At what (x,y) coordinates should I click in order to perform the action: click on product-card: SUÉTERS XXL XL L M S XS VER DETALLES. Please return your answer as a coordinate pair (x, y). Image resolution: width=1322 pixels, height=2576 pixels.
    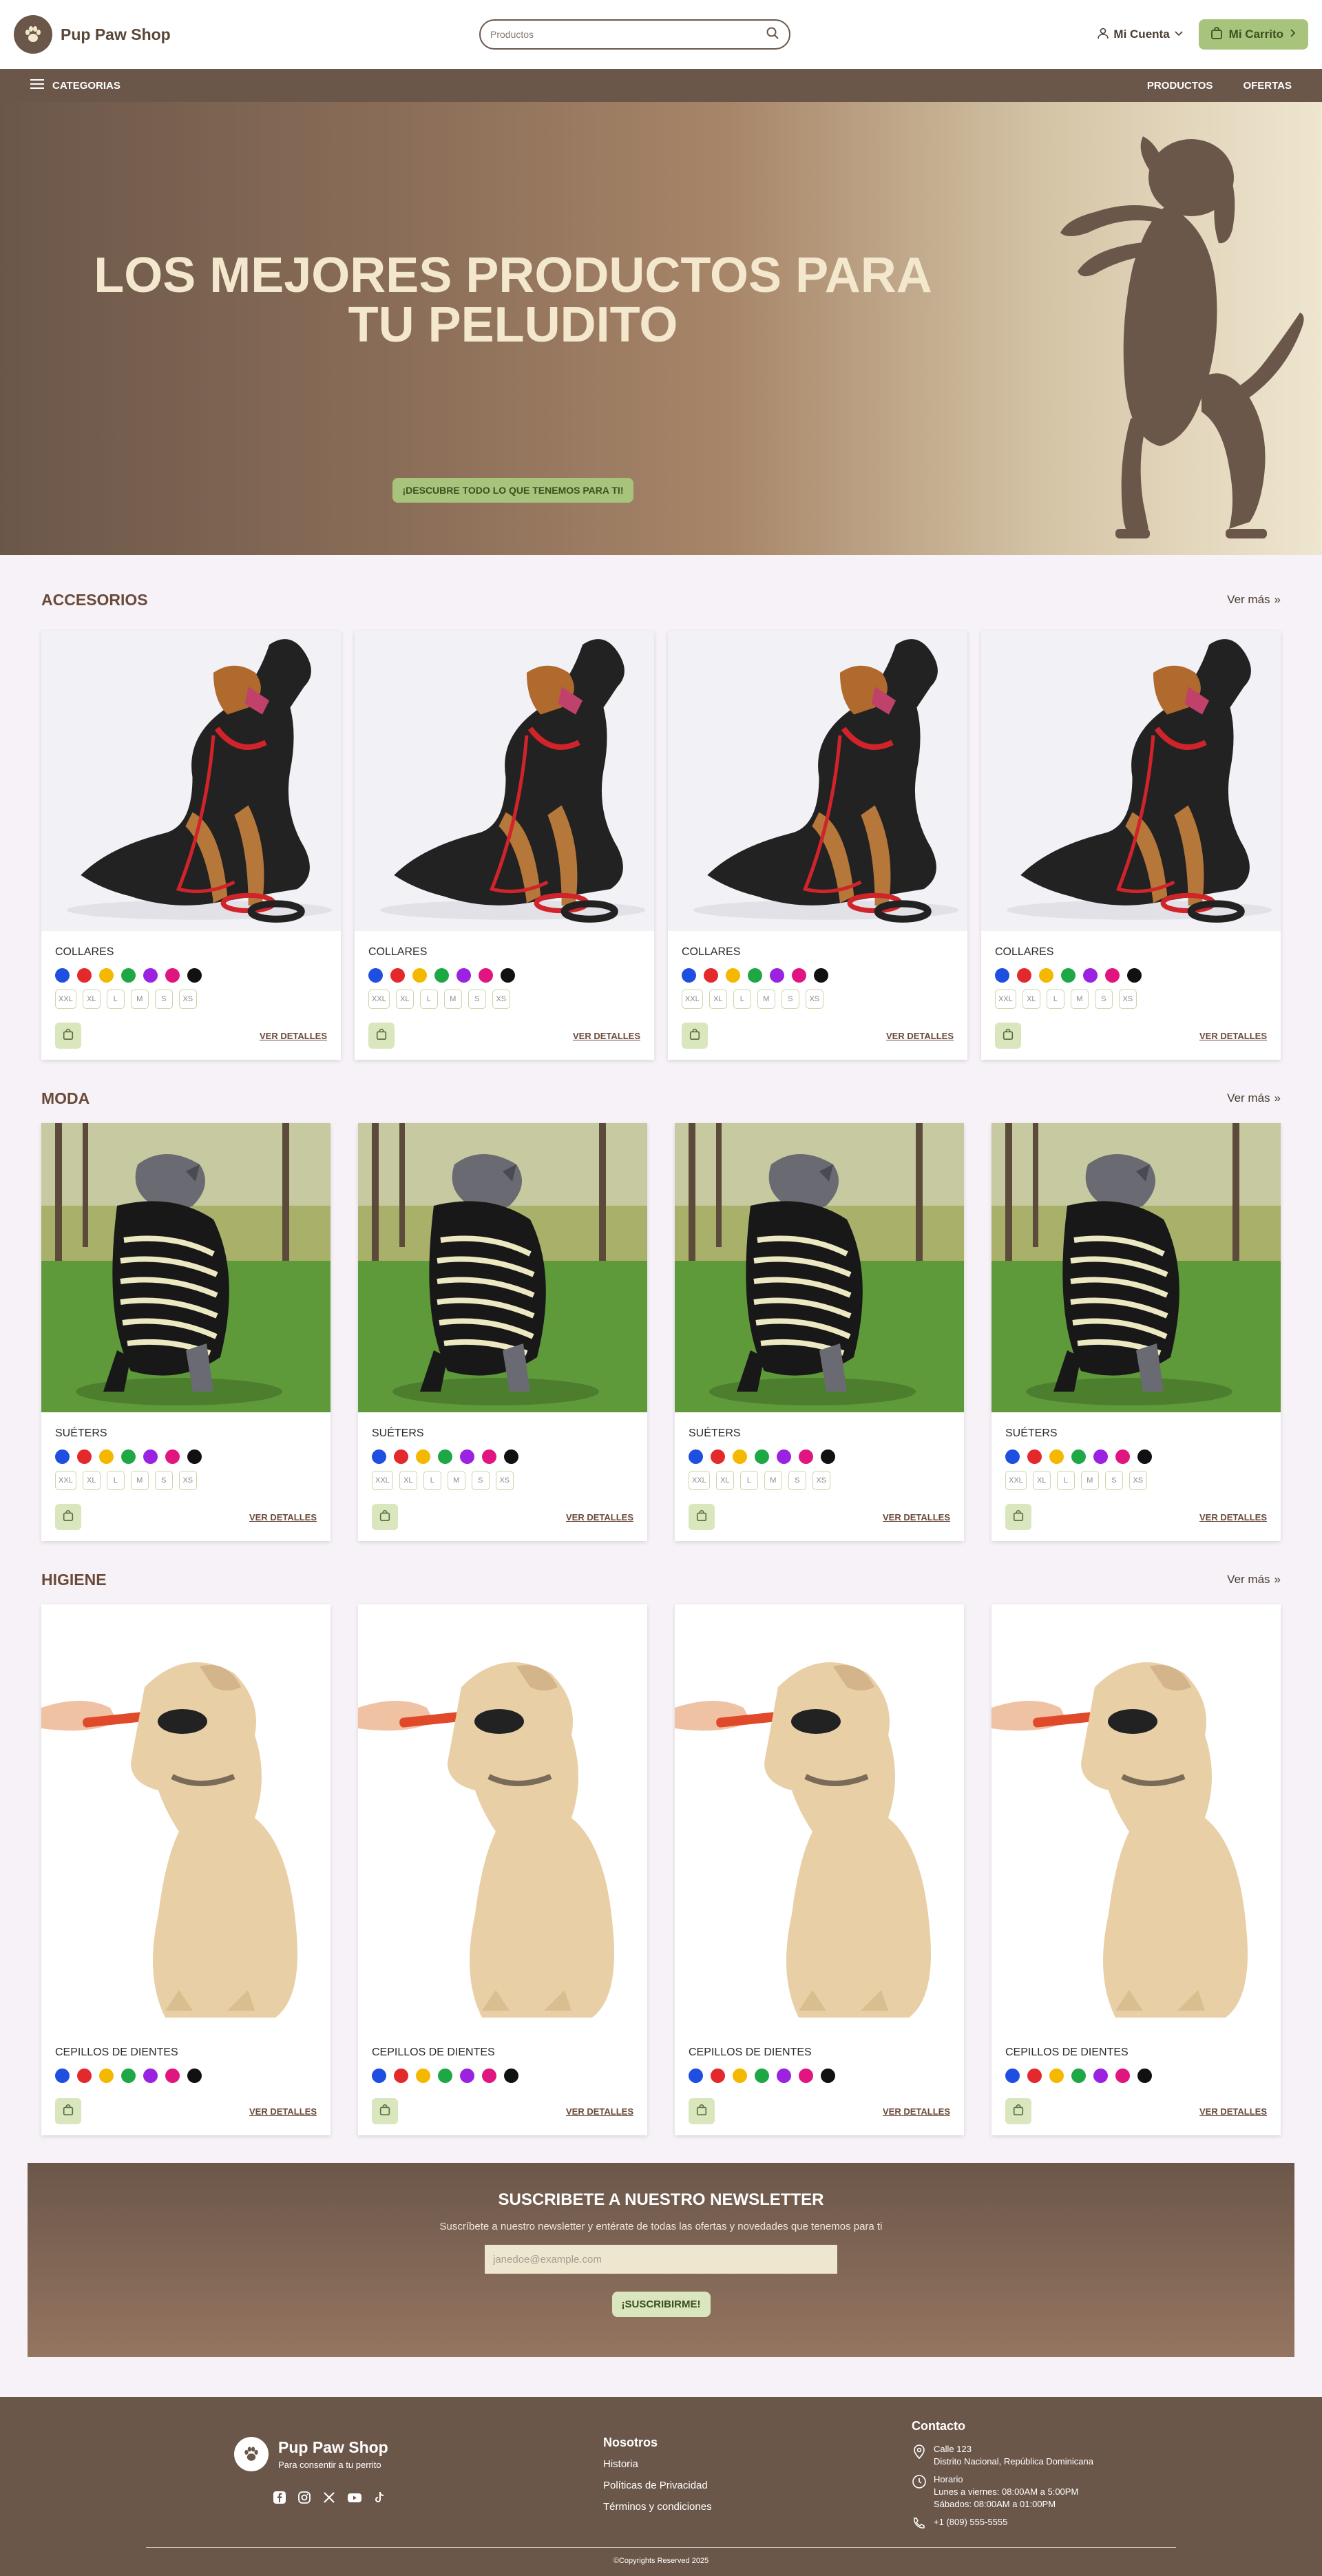
    Looking at the image, I should click on (820, 1332).